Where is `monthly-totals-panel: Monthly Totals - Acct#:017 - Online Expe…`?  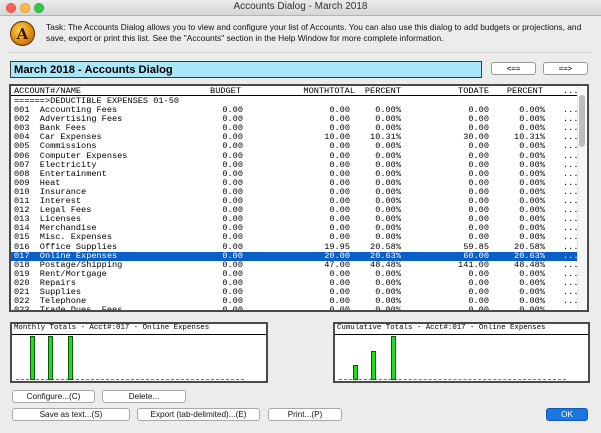 monthly-totals-panel: Monthly Totals - Acct#:017 - Online Expe… is located at coordinates (139, 352).